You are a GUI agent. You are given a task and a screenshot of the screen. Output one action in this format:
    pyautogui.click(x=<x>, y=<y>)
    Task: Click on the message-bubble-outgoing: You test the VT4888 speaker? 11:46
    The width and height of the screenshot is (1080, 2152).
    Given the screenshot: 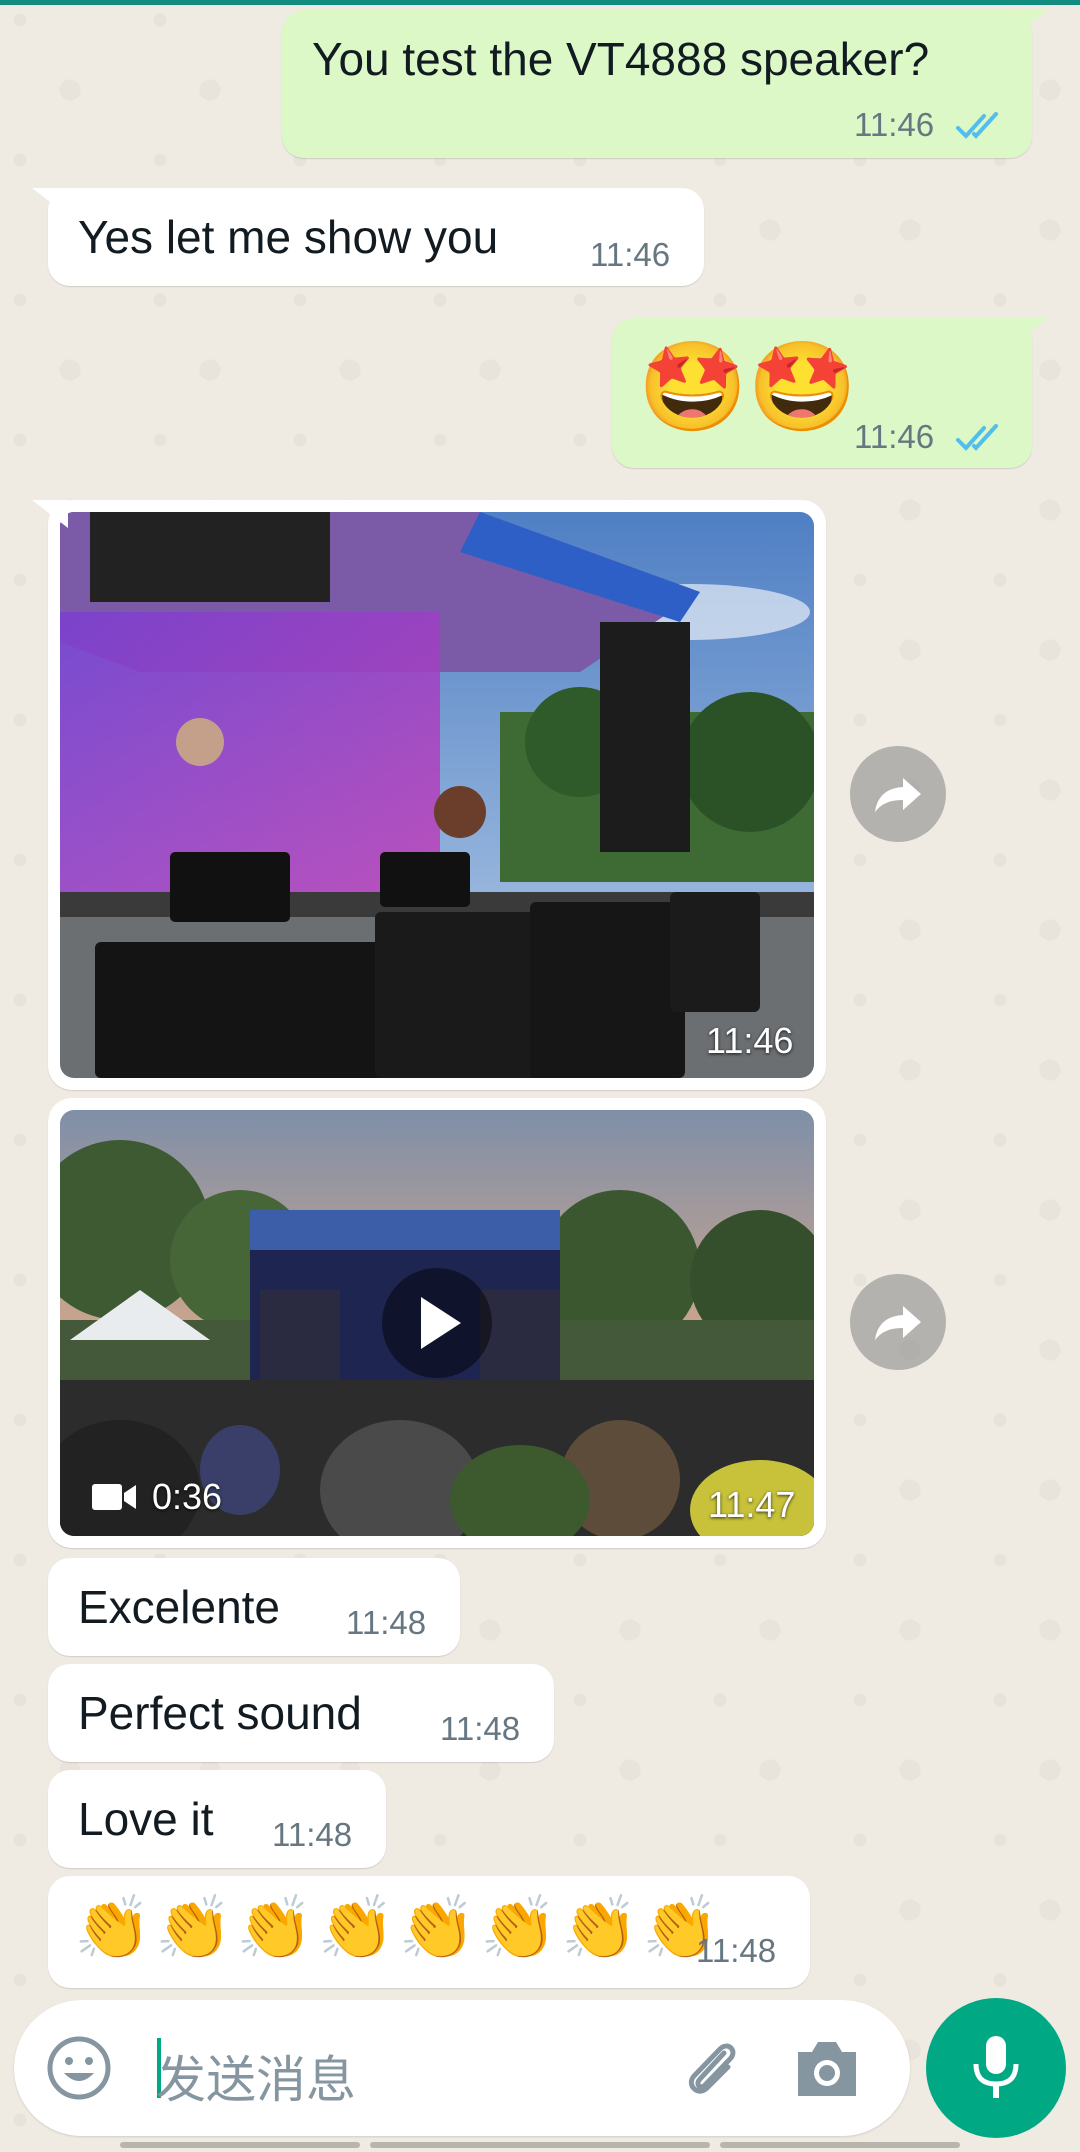 What is the action you would take?
    pyautogui.click(x=657, y=84)
    